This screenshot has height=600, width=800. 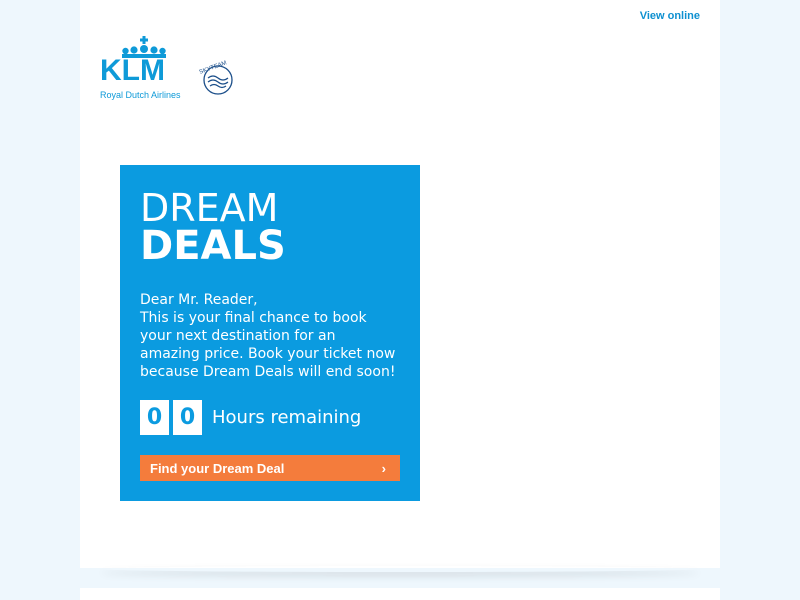 I want to click on cta-label: Find your Dream Deal, so click(x=217, y=468).